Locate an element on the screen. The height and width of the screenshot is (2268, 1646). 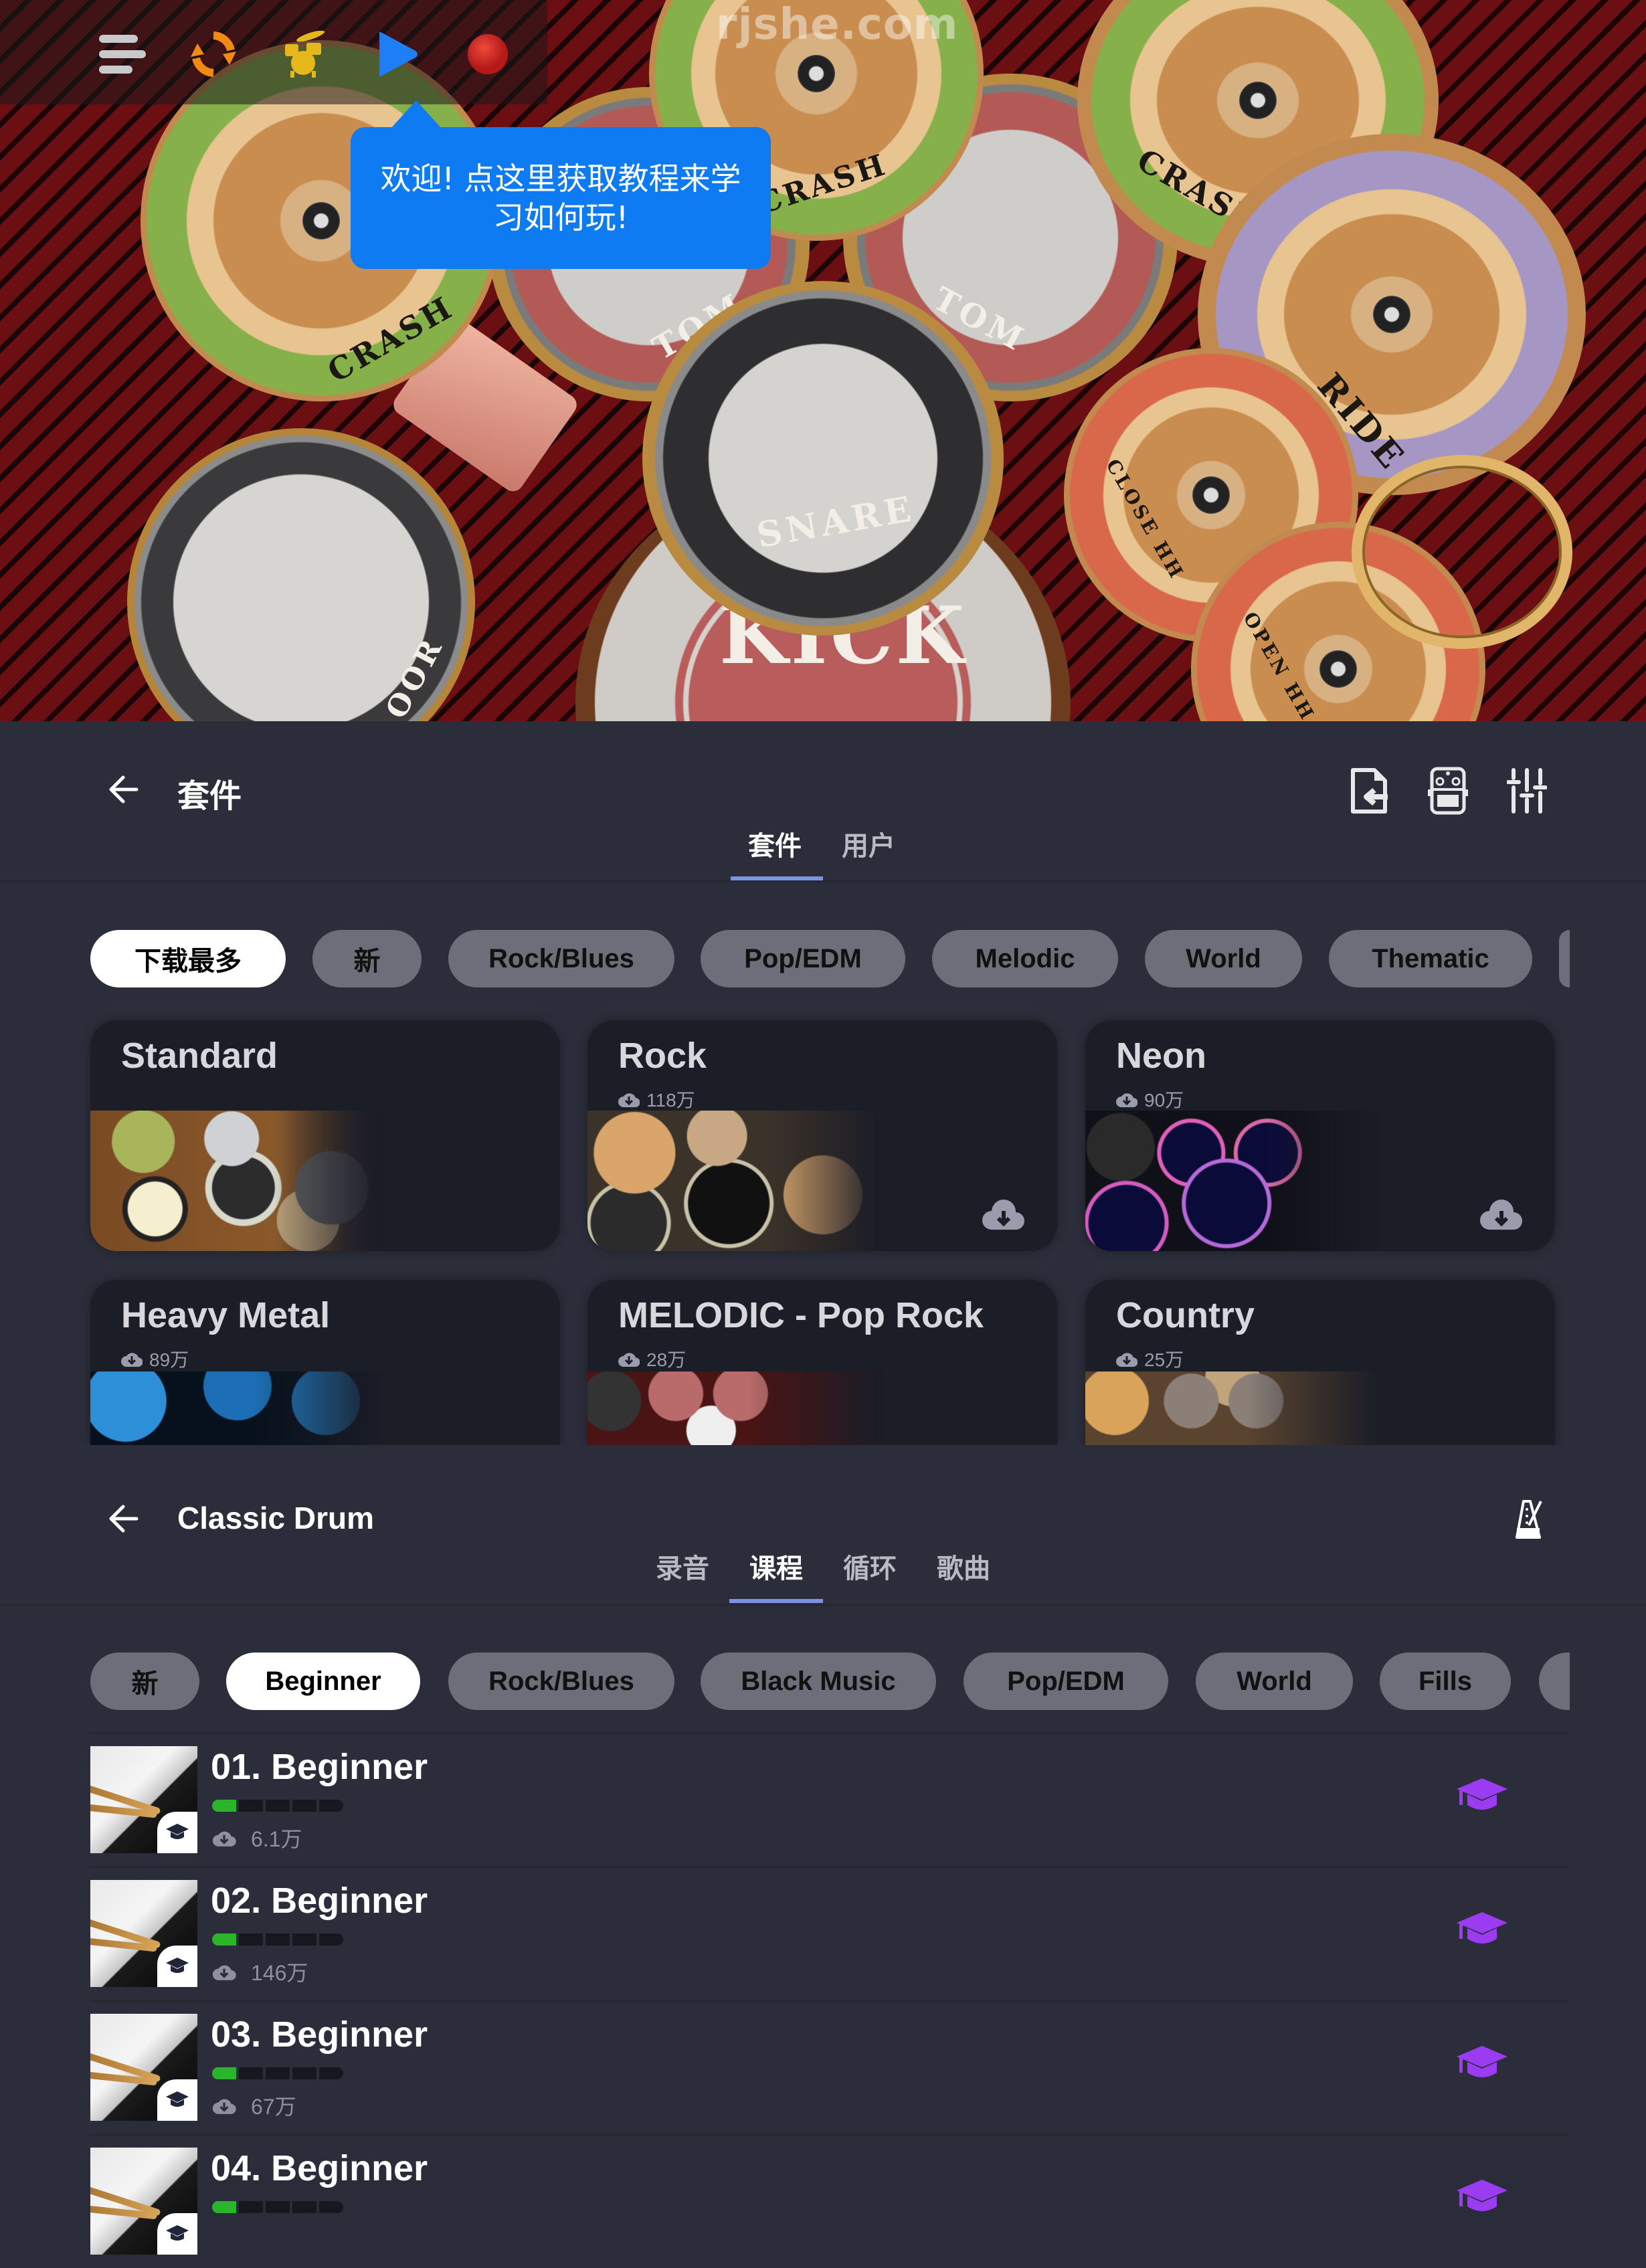
lesson-title: 01. Beginner is located at coordinates (319, 1767).